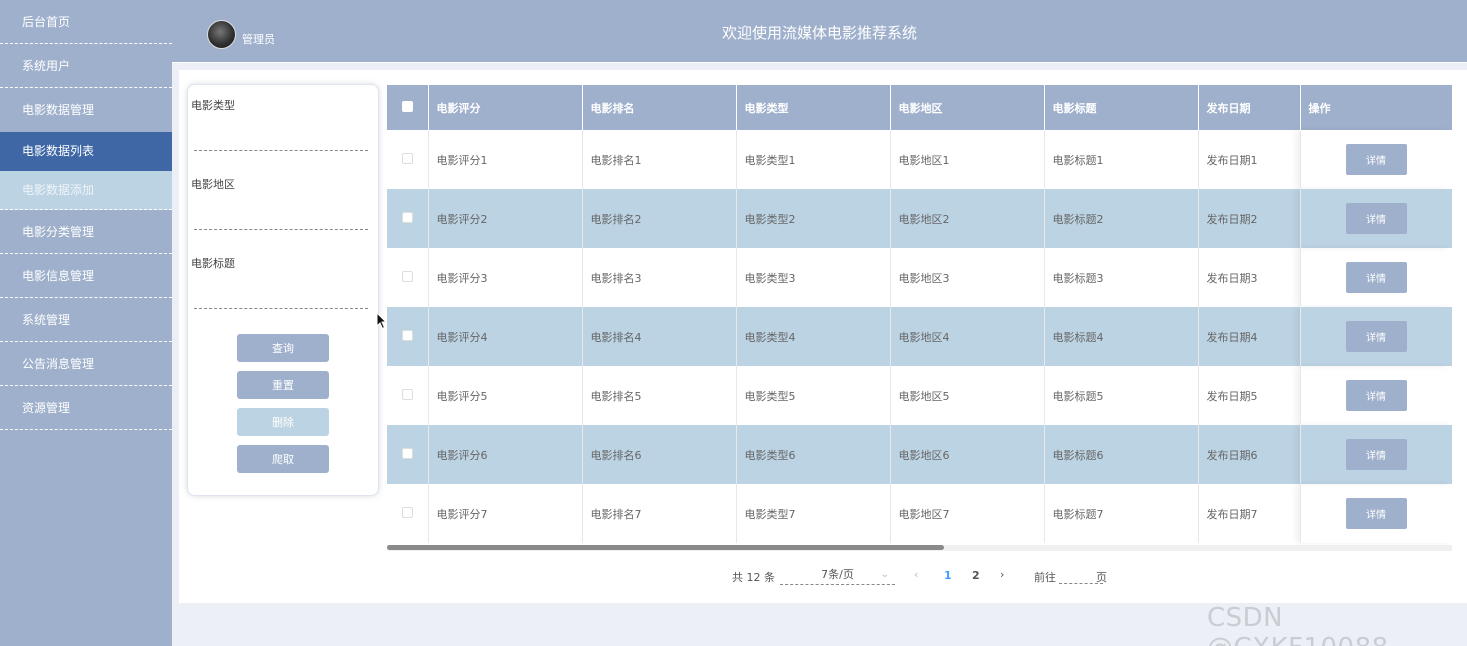 The height and width of the screenshot is (646, 1467). I want to click on table-row: 电影评分5 电影排名5 电影类型5 电影地区5 电影标题5 发布日期5 详情, so click(919, 395).